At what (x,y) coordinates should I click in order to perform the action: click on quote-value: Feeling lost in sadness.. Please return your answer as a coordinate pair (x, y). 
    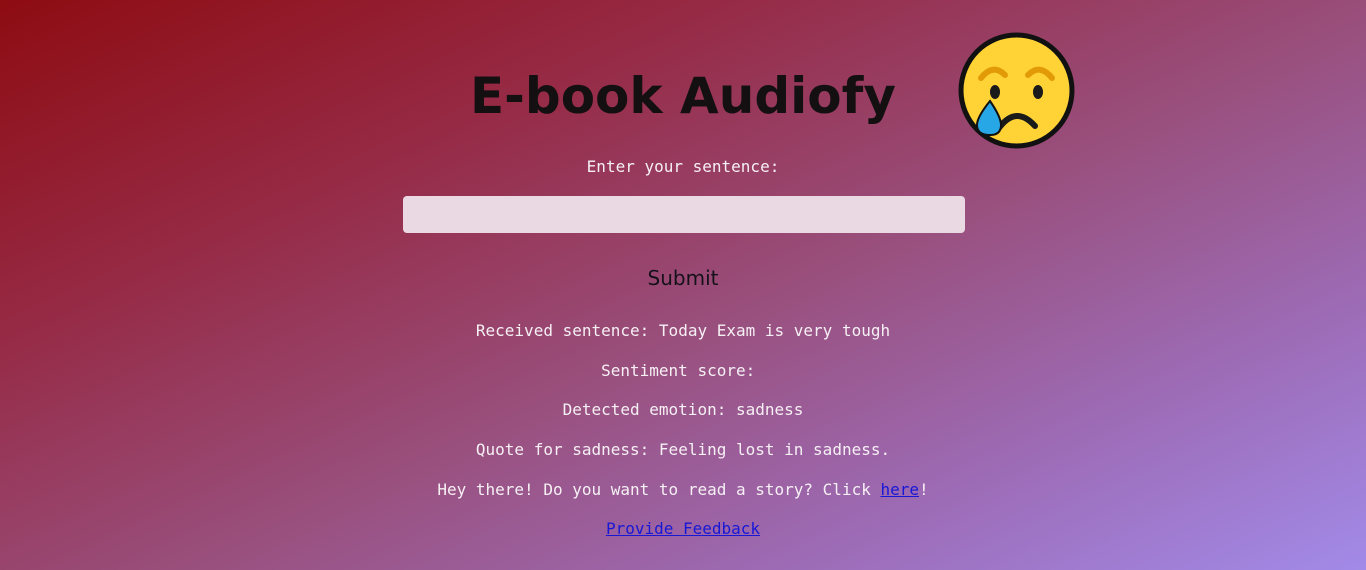
    Looking at the image, I should click on (774, 449).